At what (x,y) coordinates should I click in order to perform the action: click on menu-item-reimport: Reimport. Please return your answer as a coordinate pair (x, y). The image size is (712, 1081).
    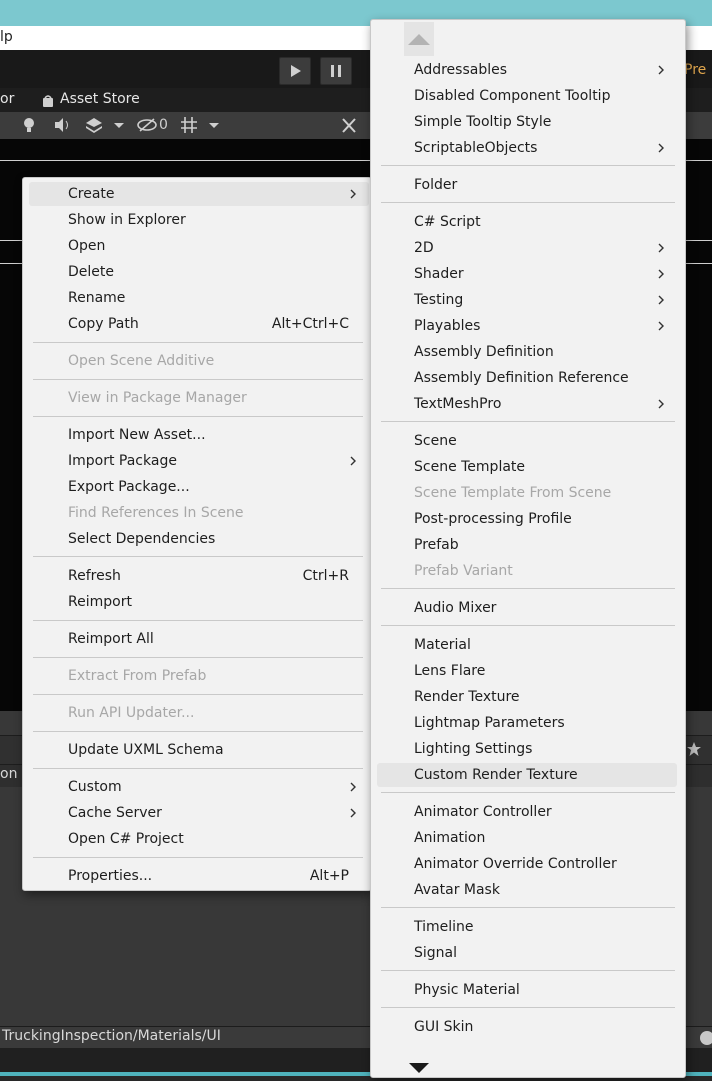
    Looking at the image, I should click on (199, 602).